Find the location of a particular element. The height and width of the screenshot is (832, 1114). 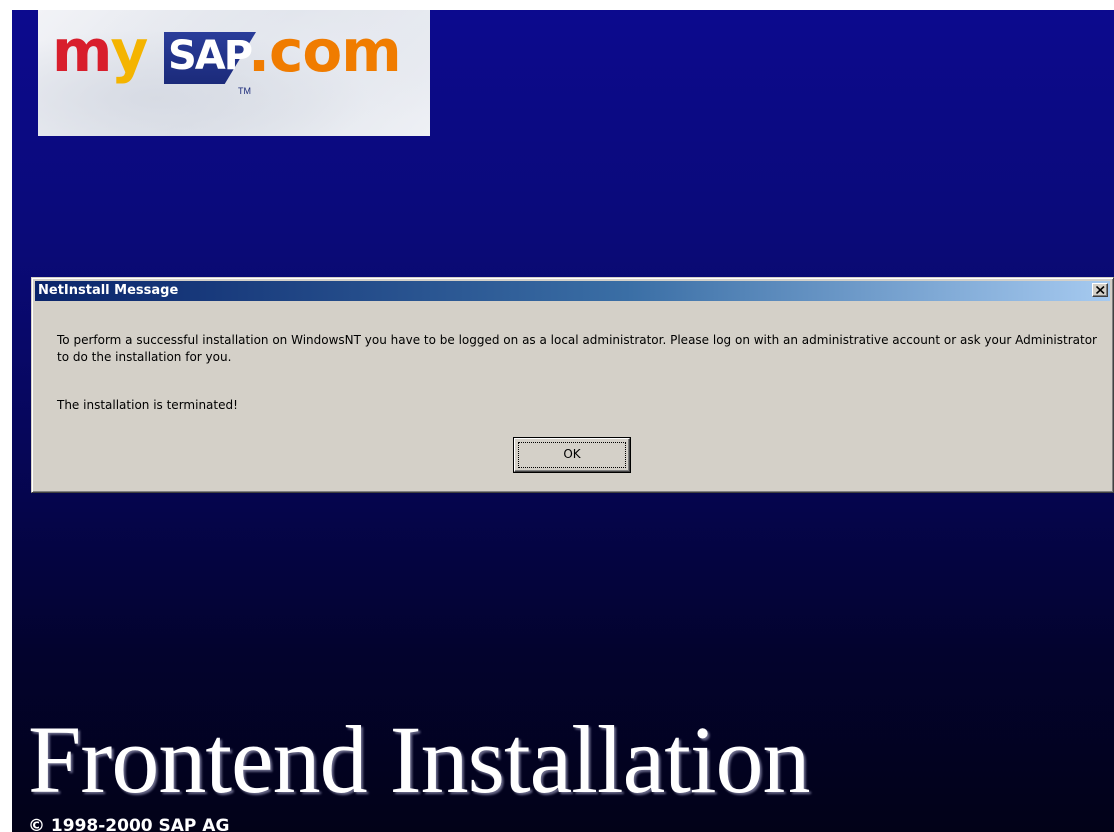

mysap-logo: my SAP TM .com is located at coordinates (237, 67).